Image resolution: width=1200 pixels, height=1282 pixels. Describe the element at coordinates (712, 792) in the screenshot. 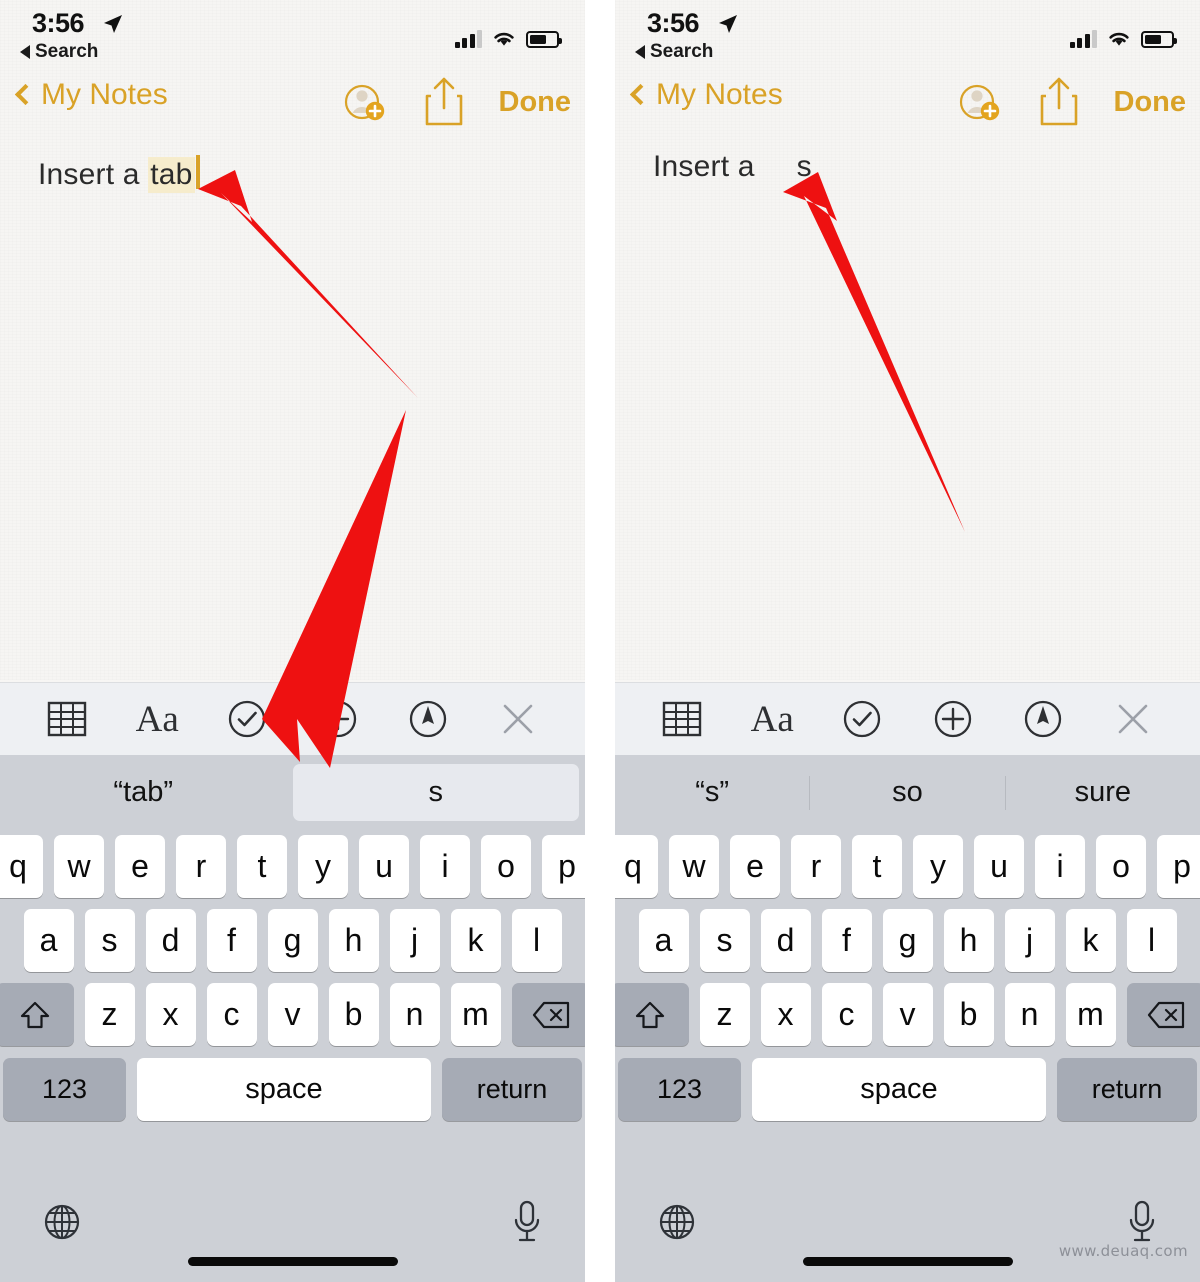

I see `suggestion-chip: “s”` at that location.